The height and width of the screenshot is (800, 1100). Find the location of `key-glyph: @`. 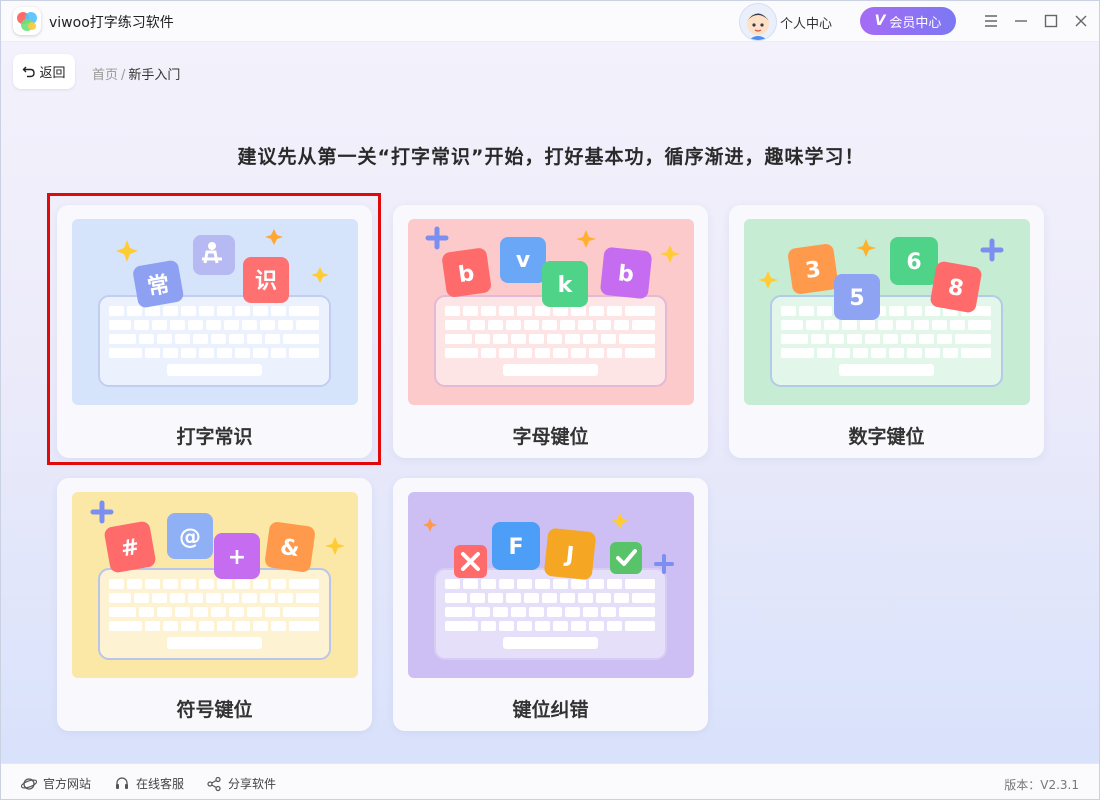

key-glyph: @ is located at coordinates (190, 537).